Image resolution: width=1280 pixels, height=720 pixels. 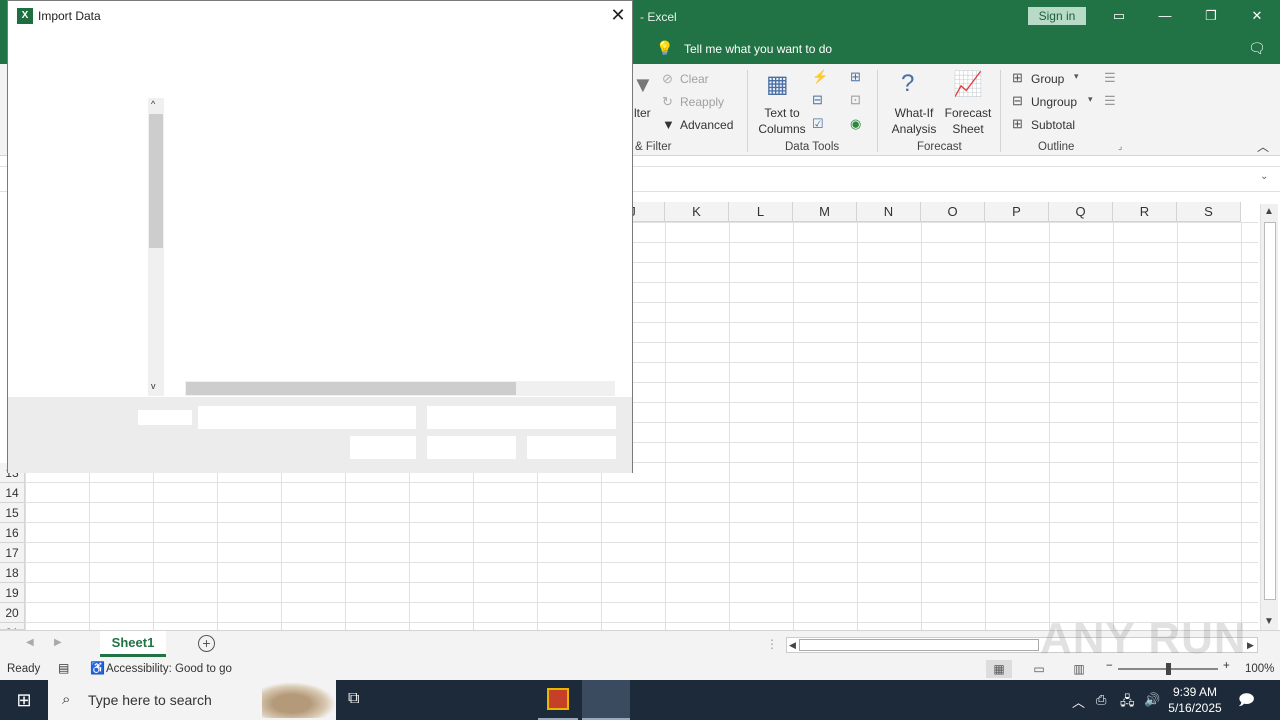 What do you see at coordinates (914, 113) in the screenshot?
I see `what-if-label-1: What-If` at bounding box center [914, 113].